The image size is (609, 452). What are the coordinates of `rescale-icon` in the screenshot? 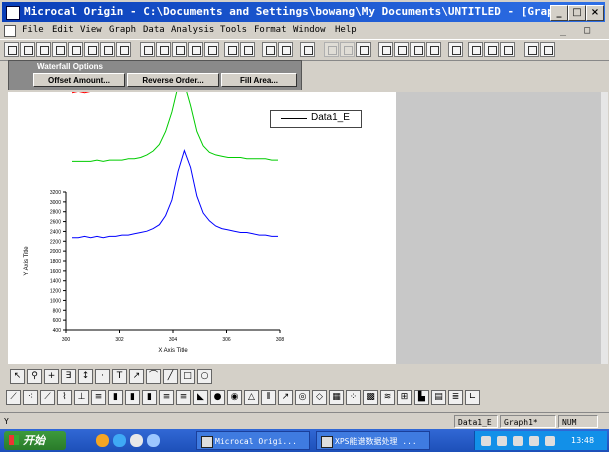 It's located at (401, 49).